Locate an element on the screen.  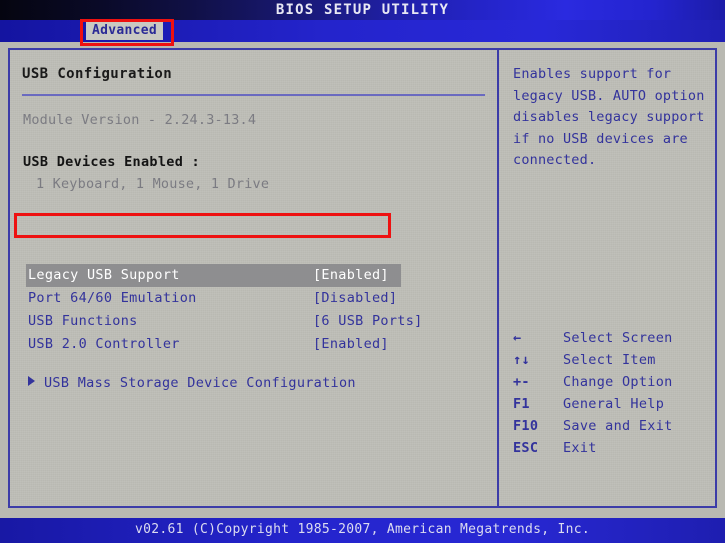
key-glyph: +- is located at coordinates (521, 382).